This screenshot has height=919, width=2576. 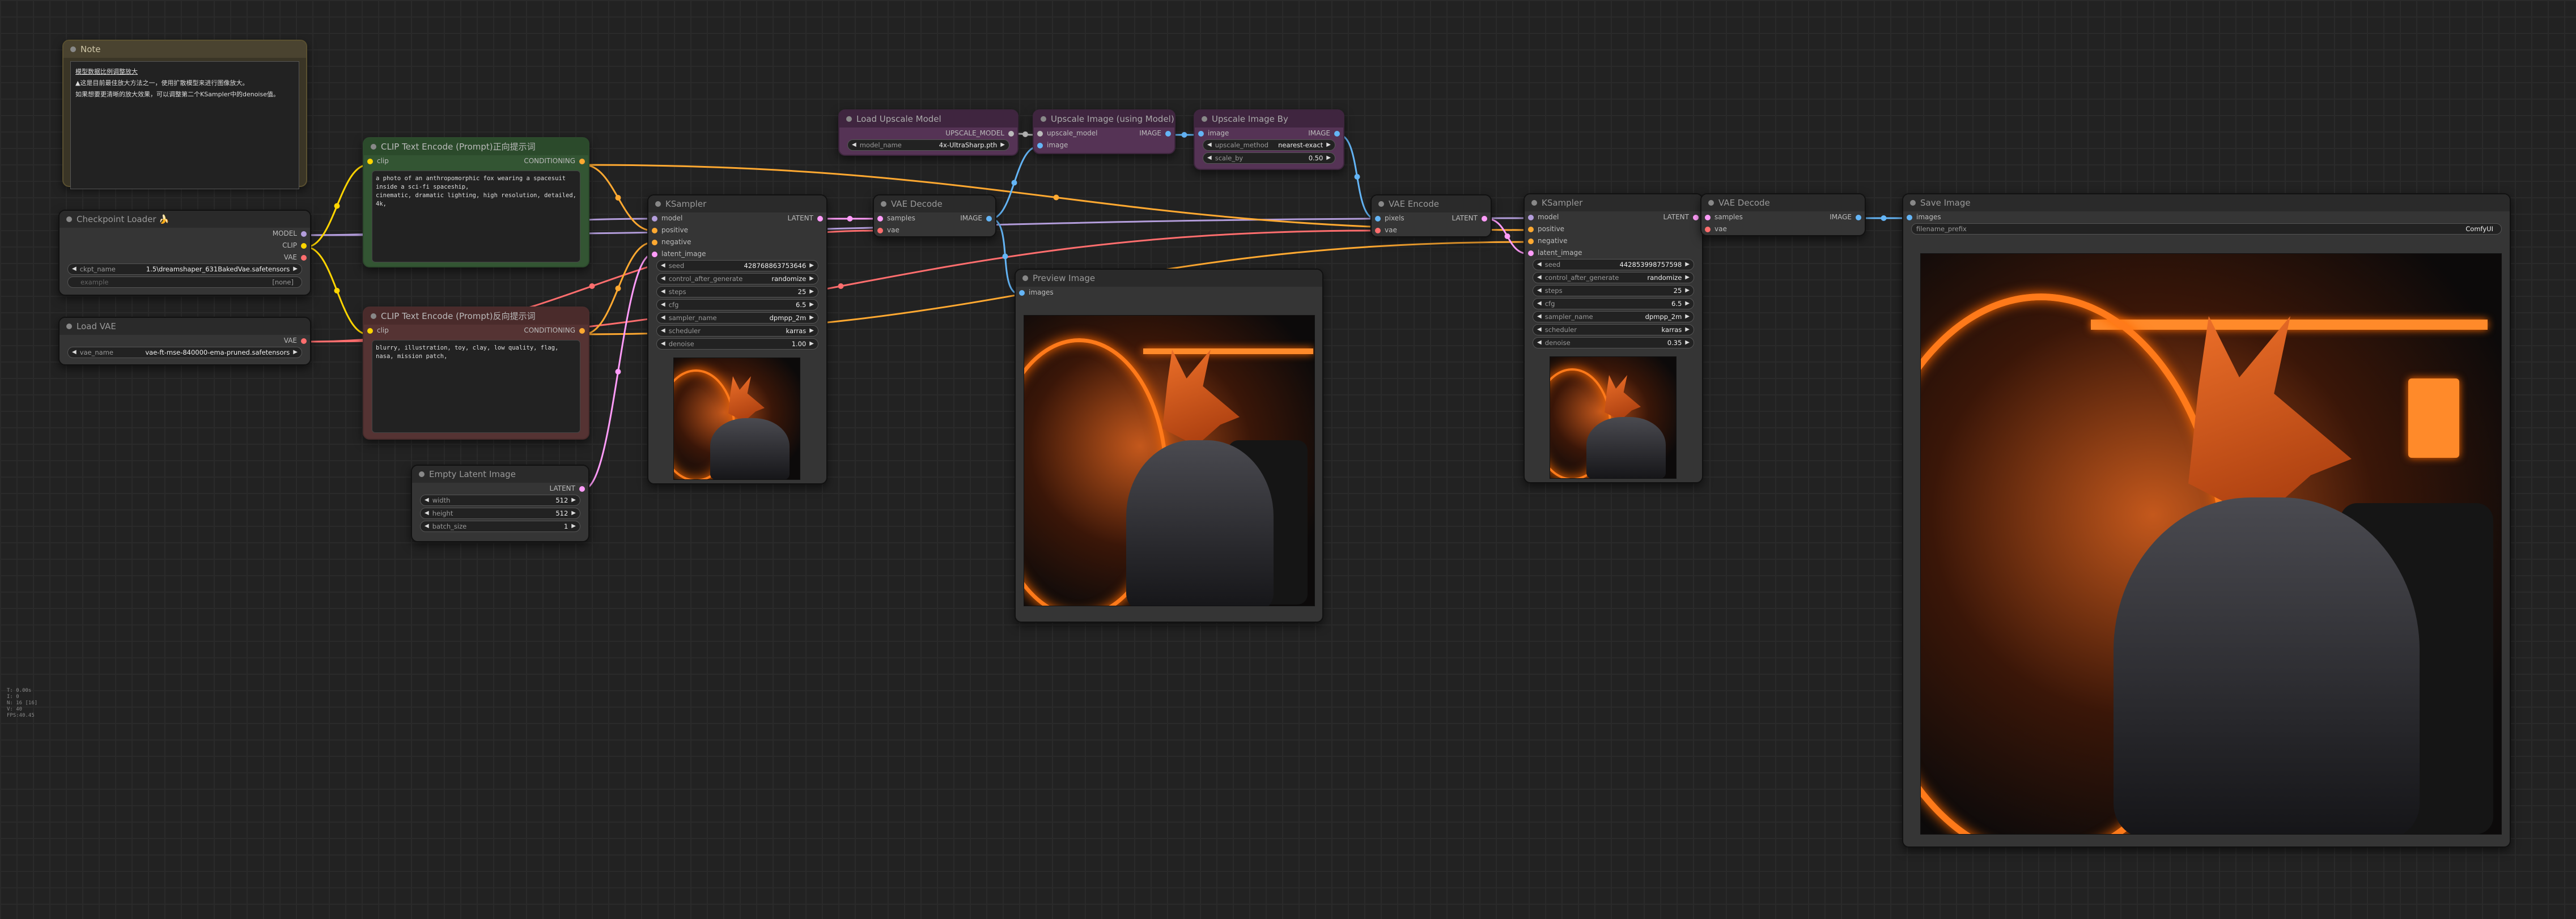 I want to click on preview-image-title-bar: Preview Image, so click(x=1169, y=279).